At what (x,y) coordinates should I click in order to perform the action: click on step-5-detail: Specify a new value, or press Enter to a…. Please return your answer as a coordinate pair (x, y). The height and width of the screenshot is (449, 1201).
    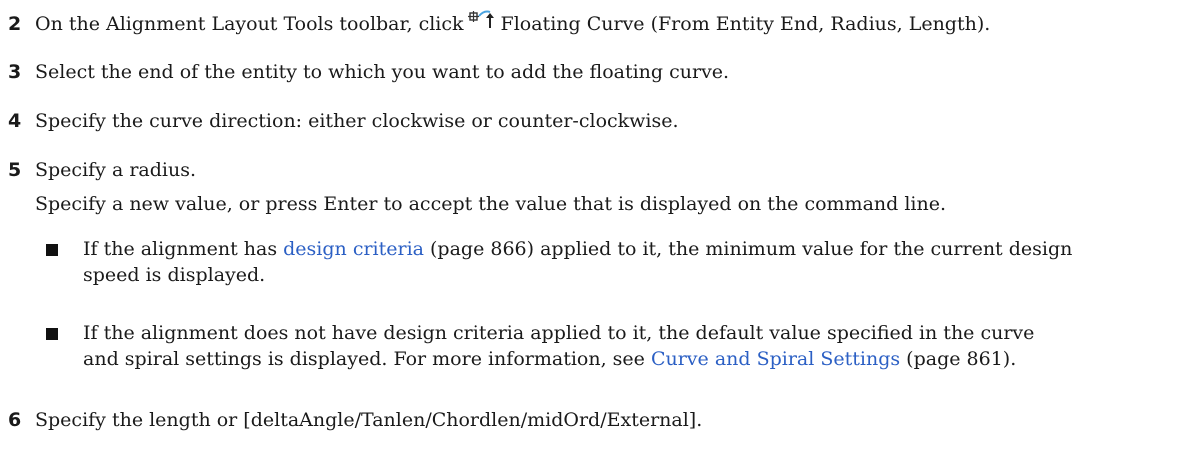
    Looking at the image, I should click on (491, 204).